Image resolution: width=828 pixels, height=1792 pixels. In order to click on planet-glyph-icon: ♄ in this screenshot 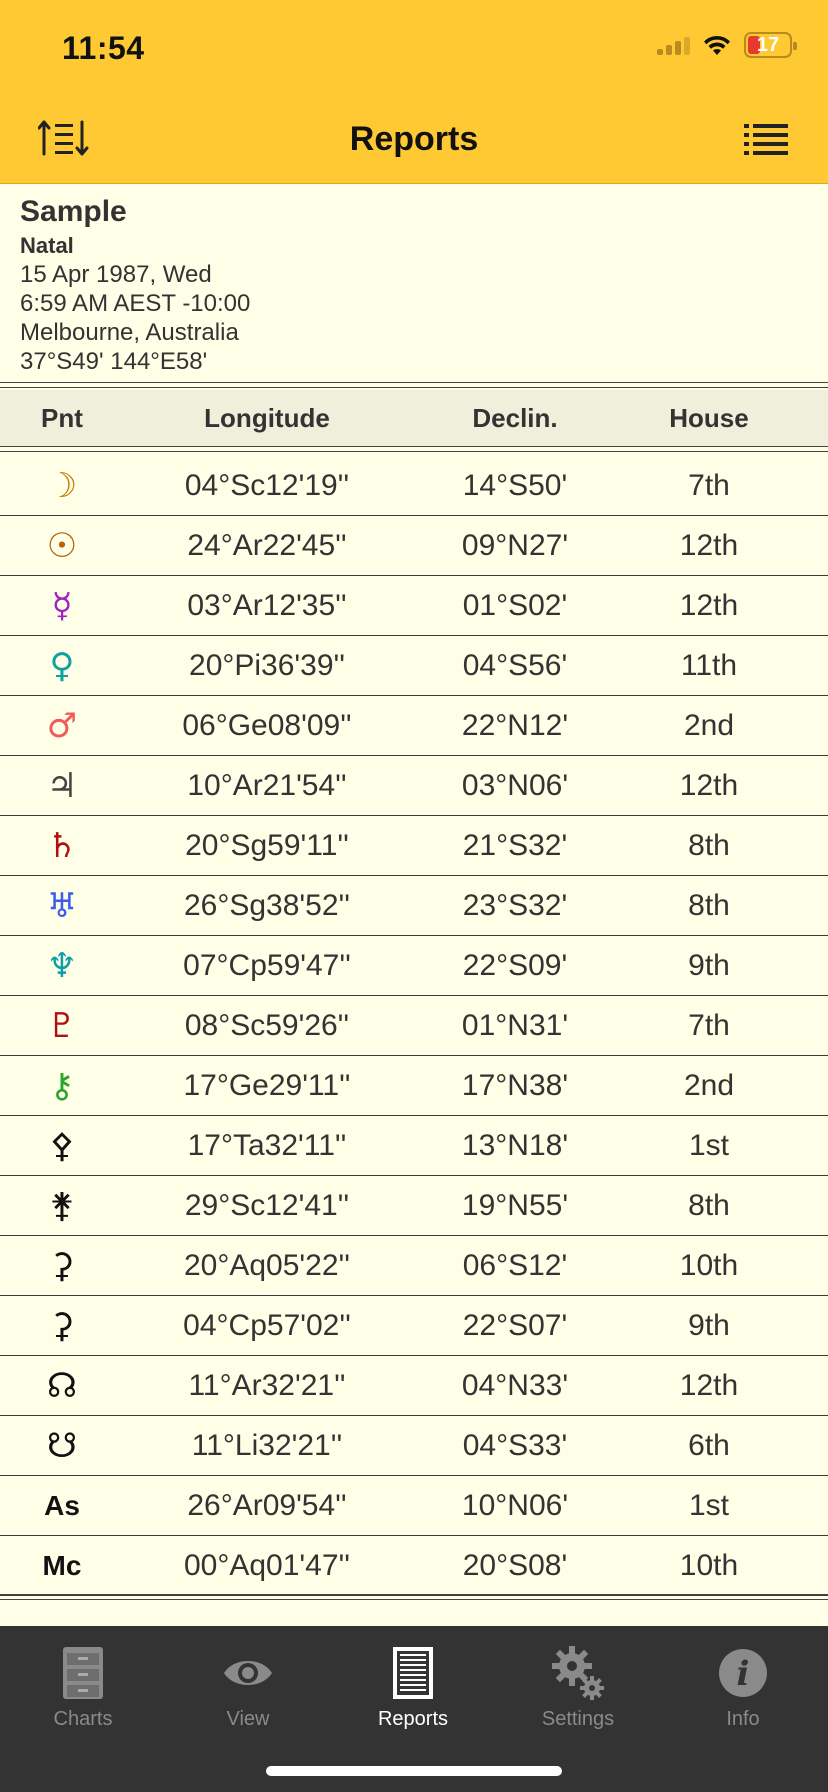, I will do `click(62, 845)`.